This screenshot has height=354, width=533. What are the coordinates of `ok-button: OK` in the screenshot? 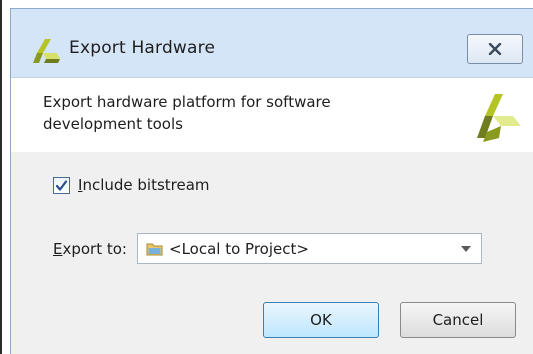 It's located at (321, 320).